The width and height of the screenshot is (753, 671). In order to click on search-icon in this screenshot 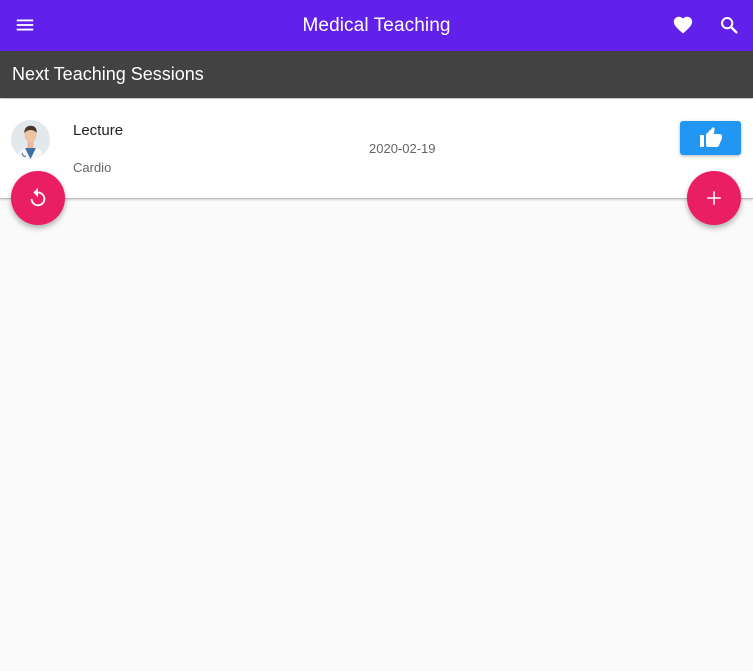, I will do `click(729, 25)`.